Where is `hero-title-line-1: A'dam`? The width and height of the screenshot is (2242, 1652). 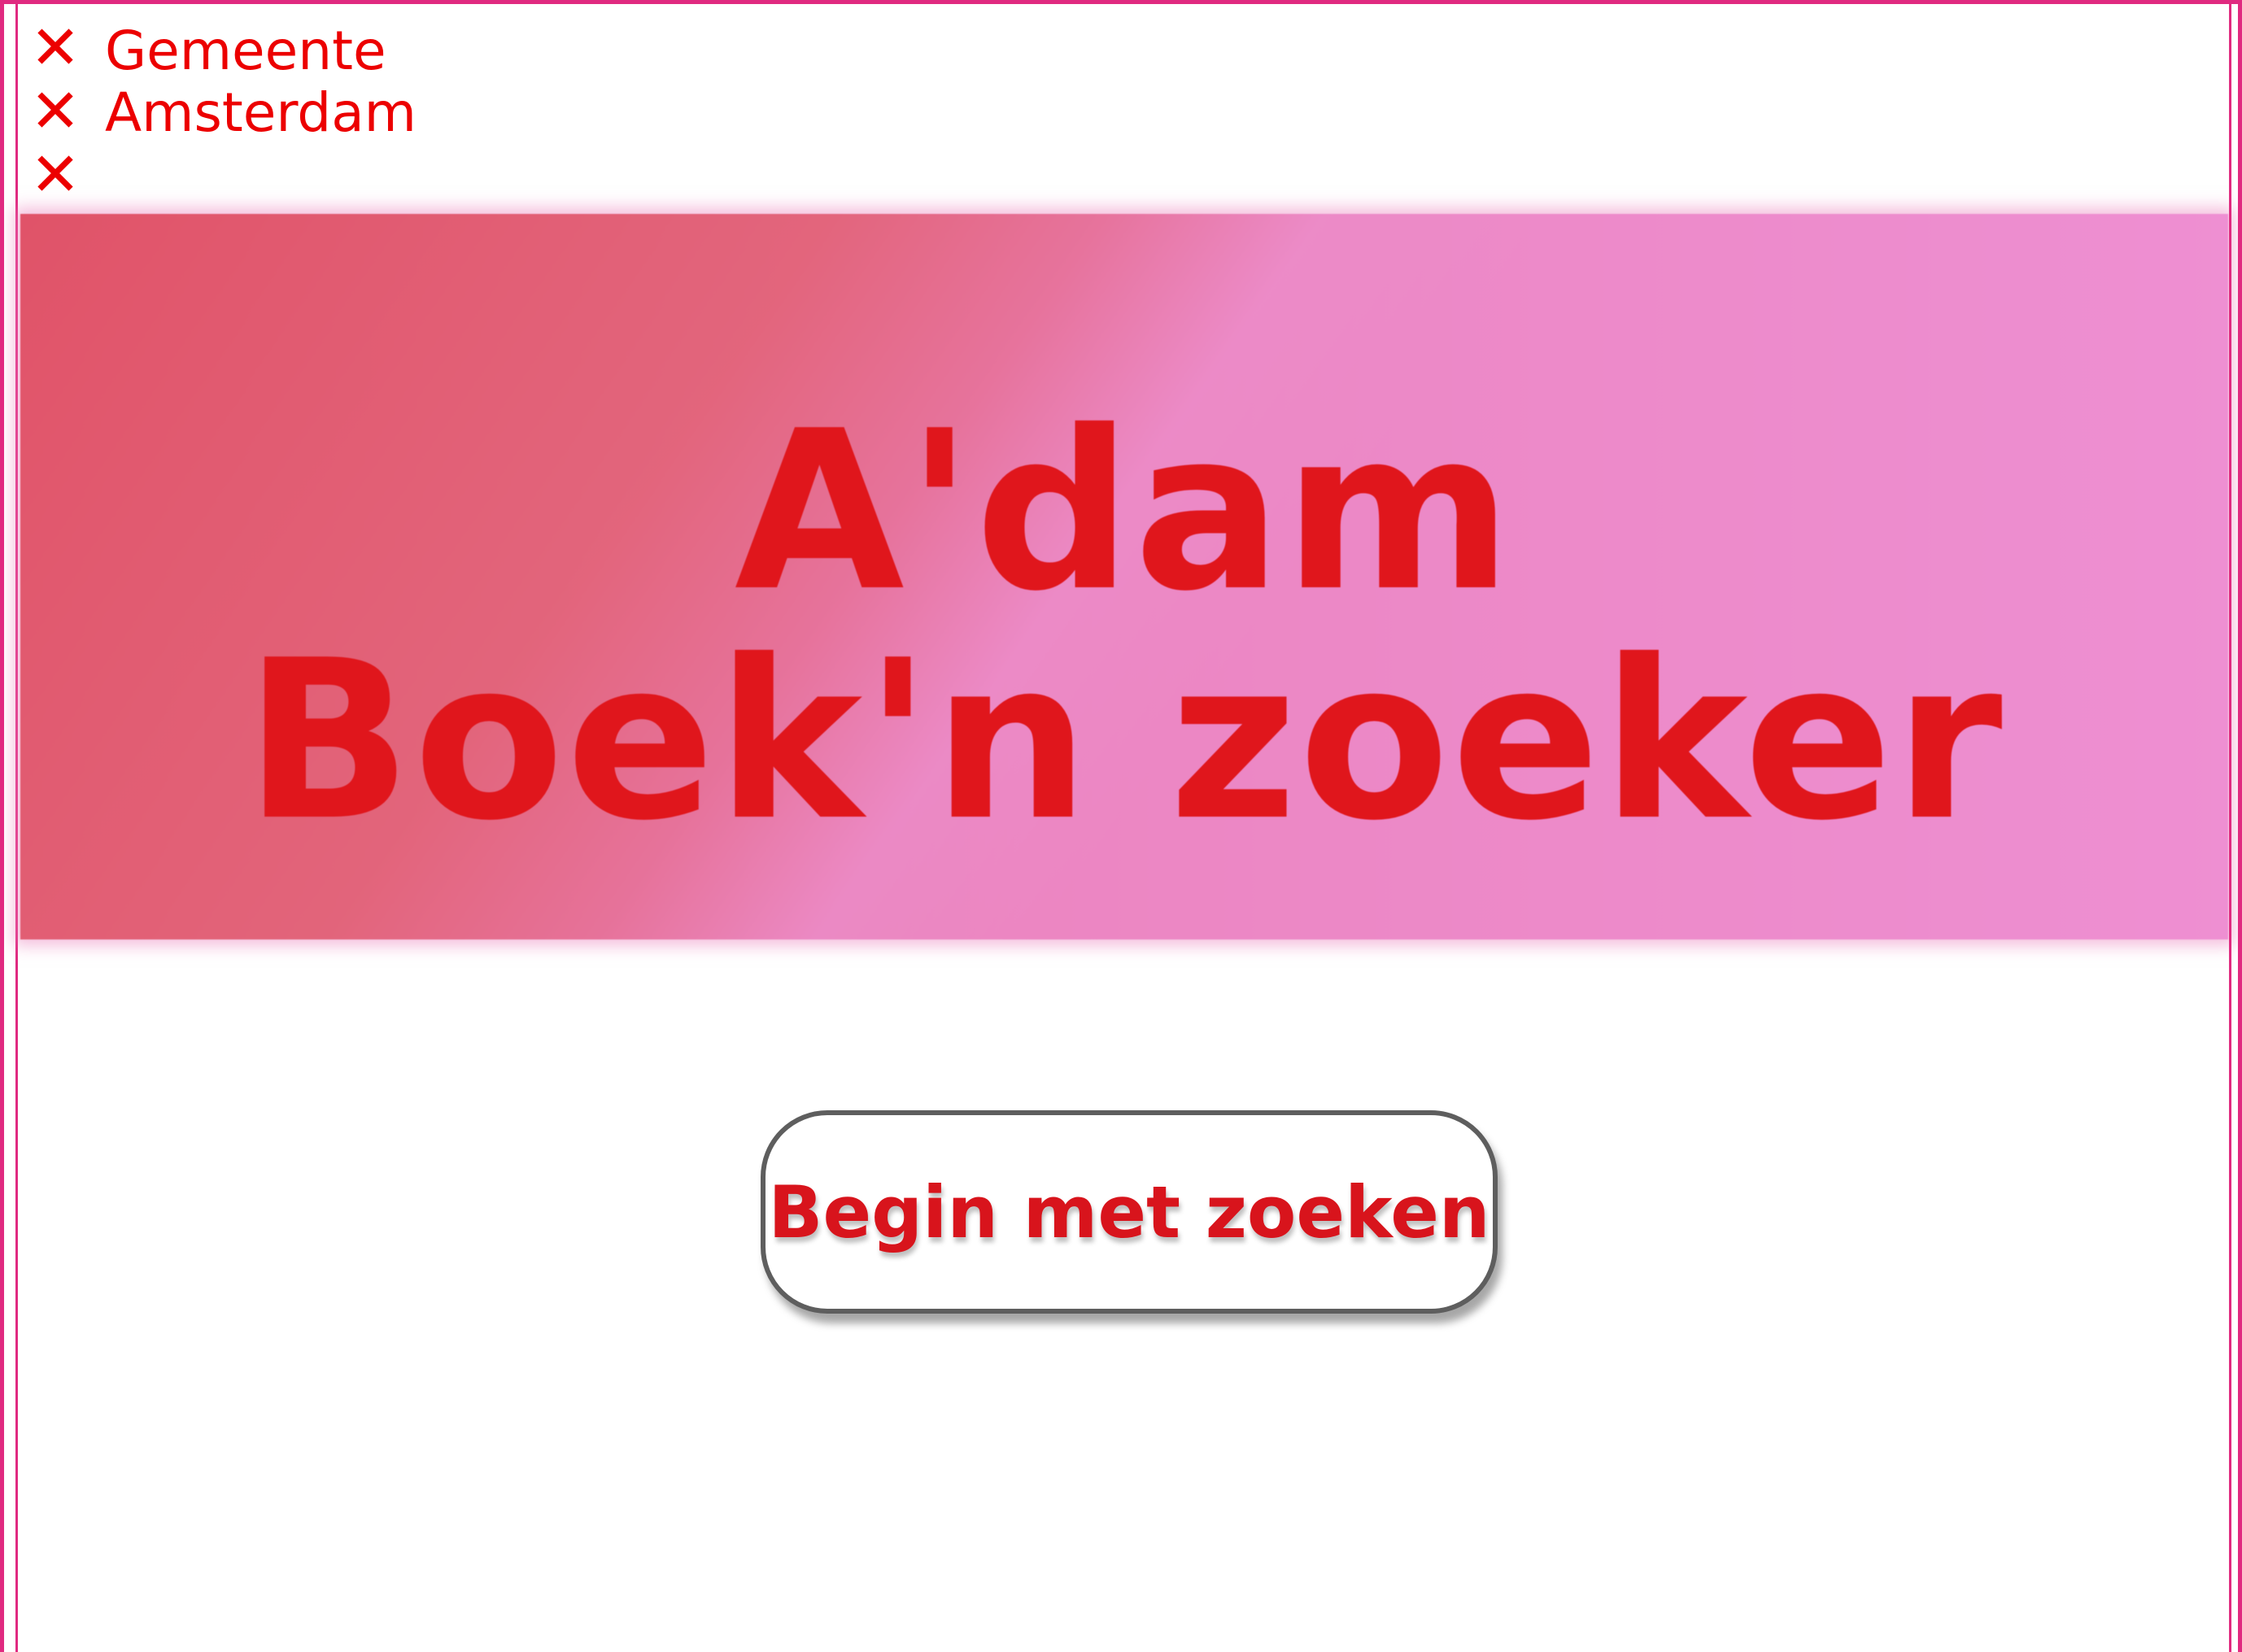
hero-title-line-1: A'dam is located at coordinates (1124, 511).